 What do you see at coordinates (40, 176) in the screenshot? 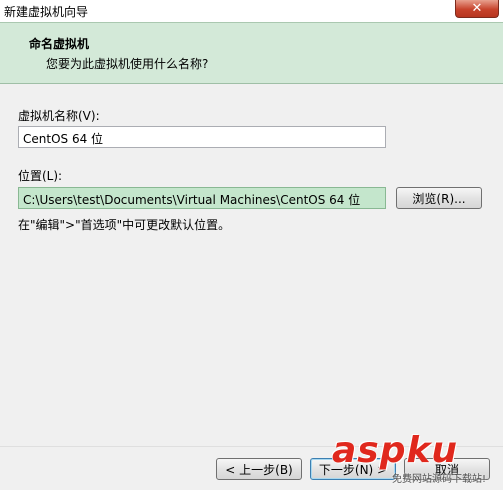
I see `location-label: 位置(L):` at bounding box center [40, 176].